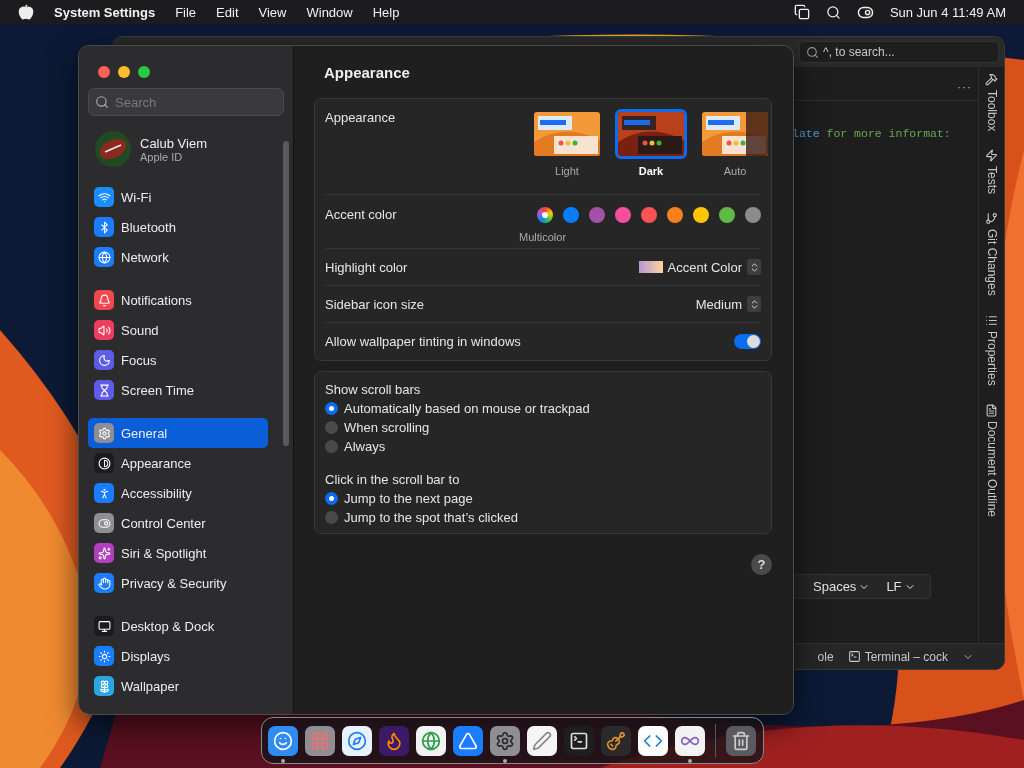  Describe the element at coordinates (186, 12) in the screenshot. I see `menu-item: File` at that location.